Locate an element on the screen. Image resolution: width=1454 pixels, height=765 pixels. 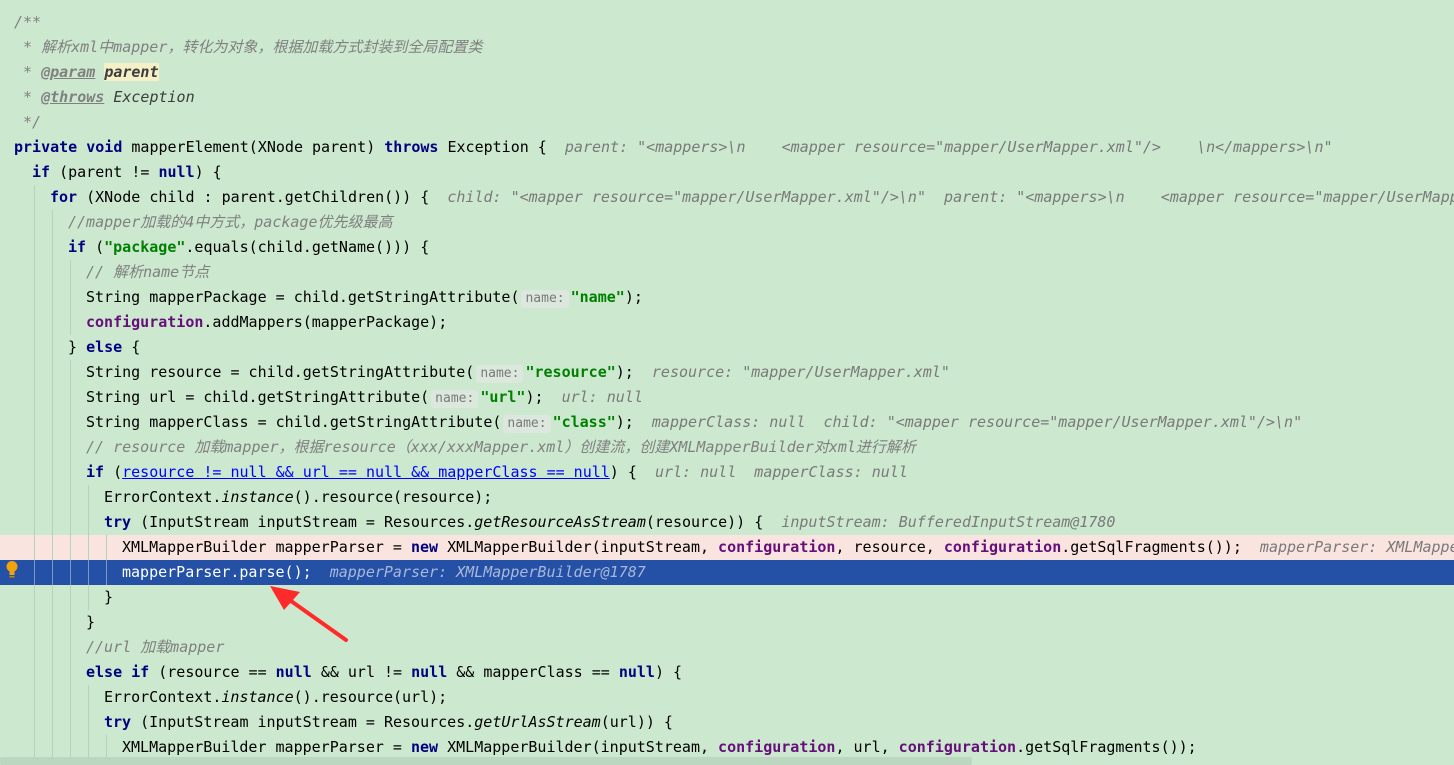
code-text: if ("package".equals(child.getName())) { is located at coordinates (248, 247).